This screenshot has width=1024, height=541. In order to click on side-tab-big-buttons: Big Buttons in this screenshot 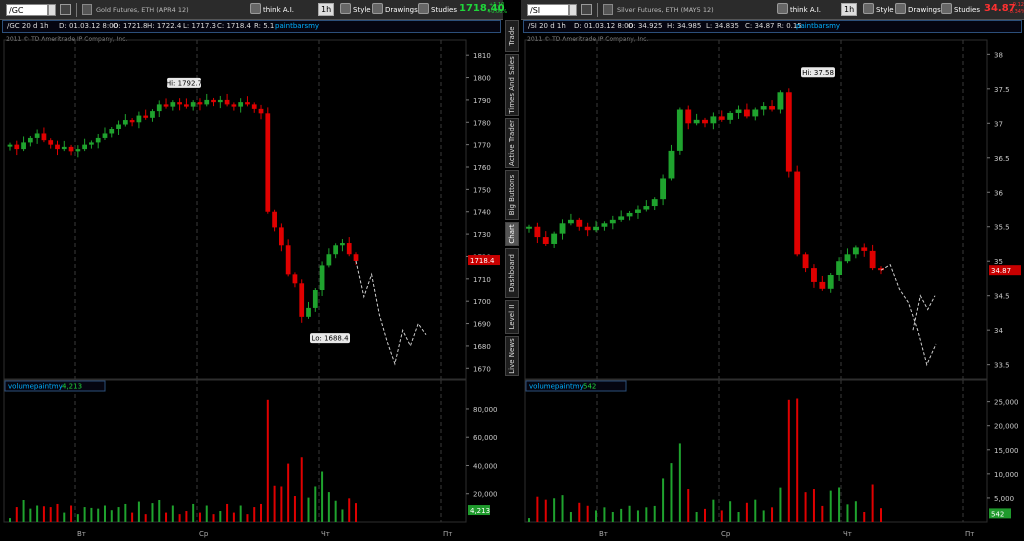, I will do `click(512, 195)`.